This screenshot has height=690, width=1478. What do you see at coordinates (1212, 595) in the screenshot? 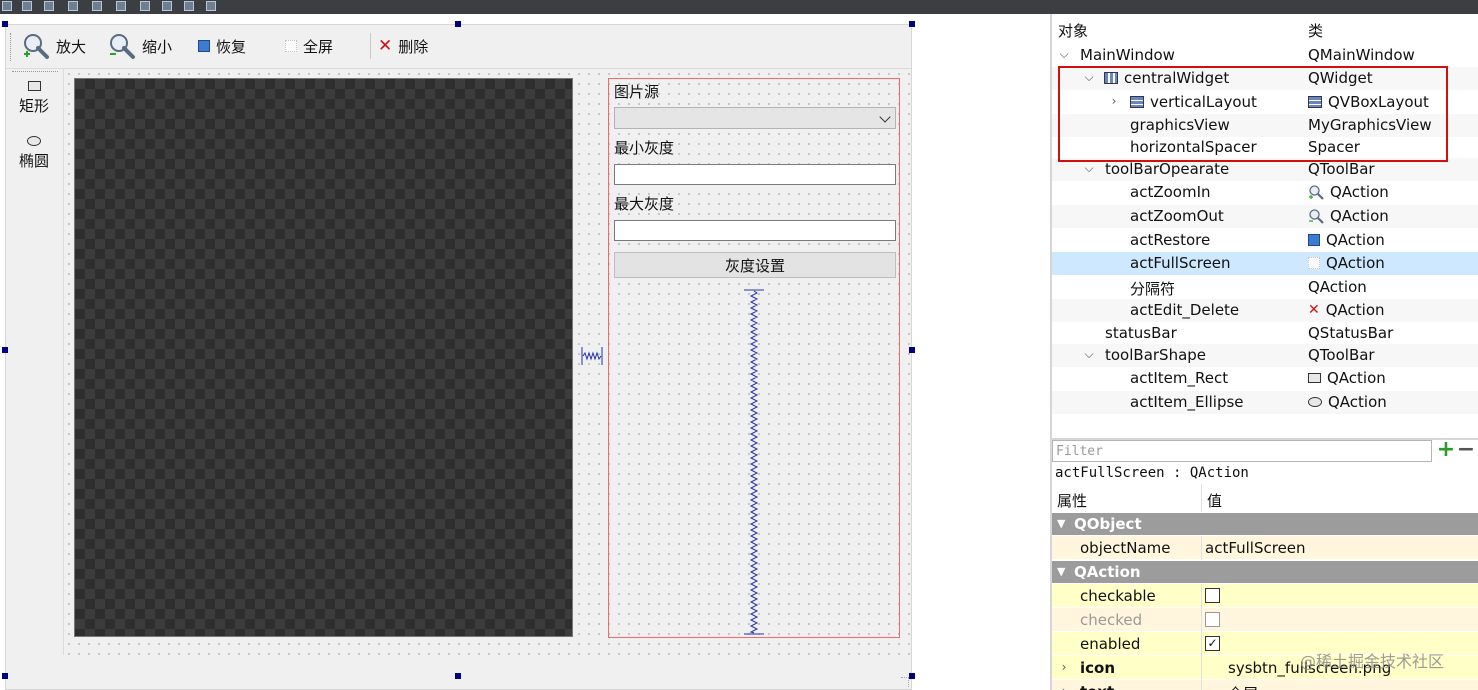
I see `checkable-checkbox` at bounding box center [1212, 595].